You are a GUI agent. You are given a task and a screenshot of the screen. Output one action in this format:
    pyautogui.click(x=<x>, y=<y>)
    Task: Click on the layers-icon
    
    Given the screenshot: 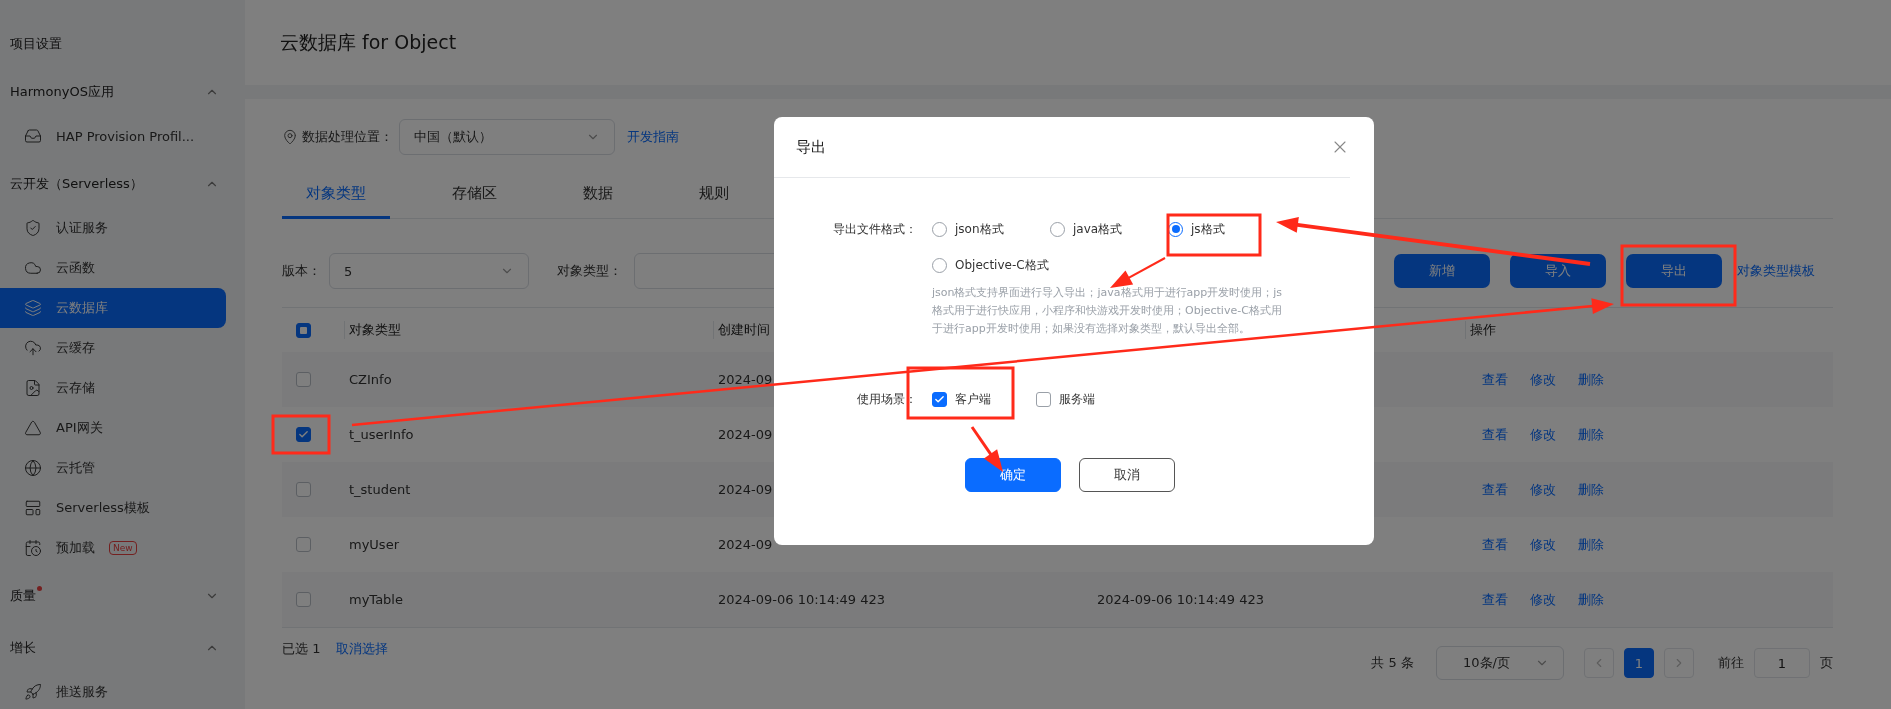 What is the action you would take?
    pyautogui.click(x=33, y=308)
    